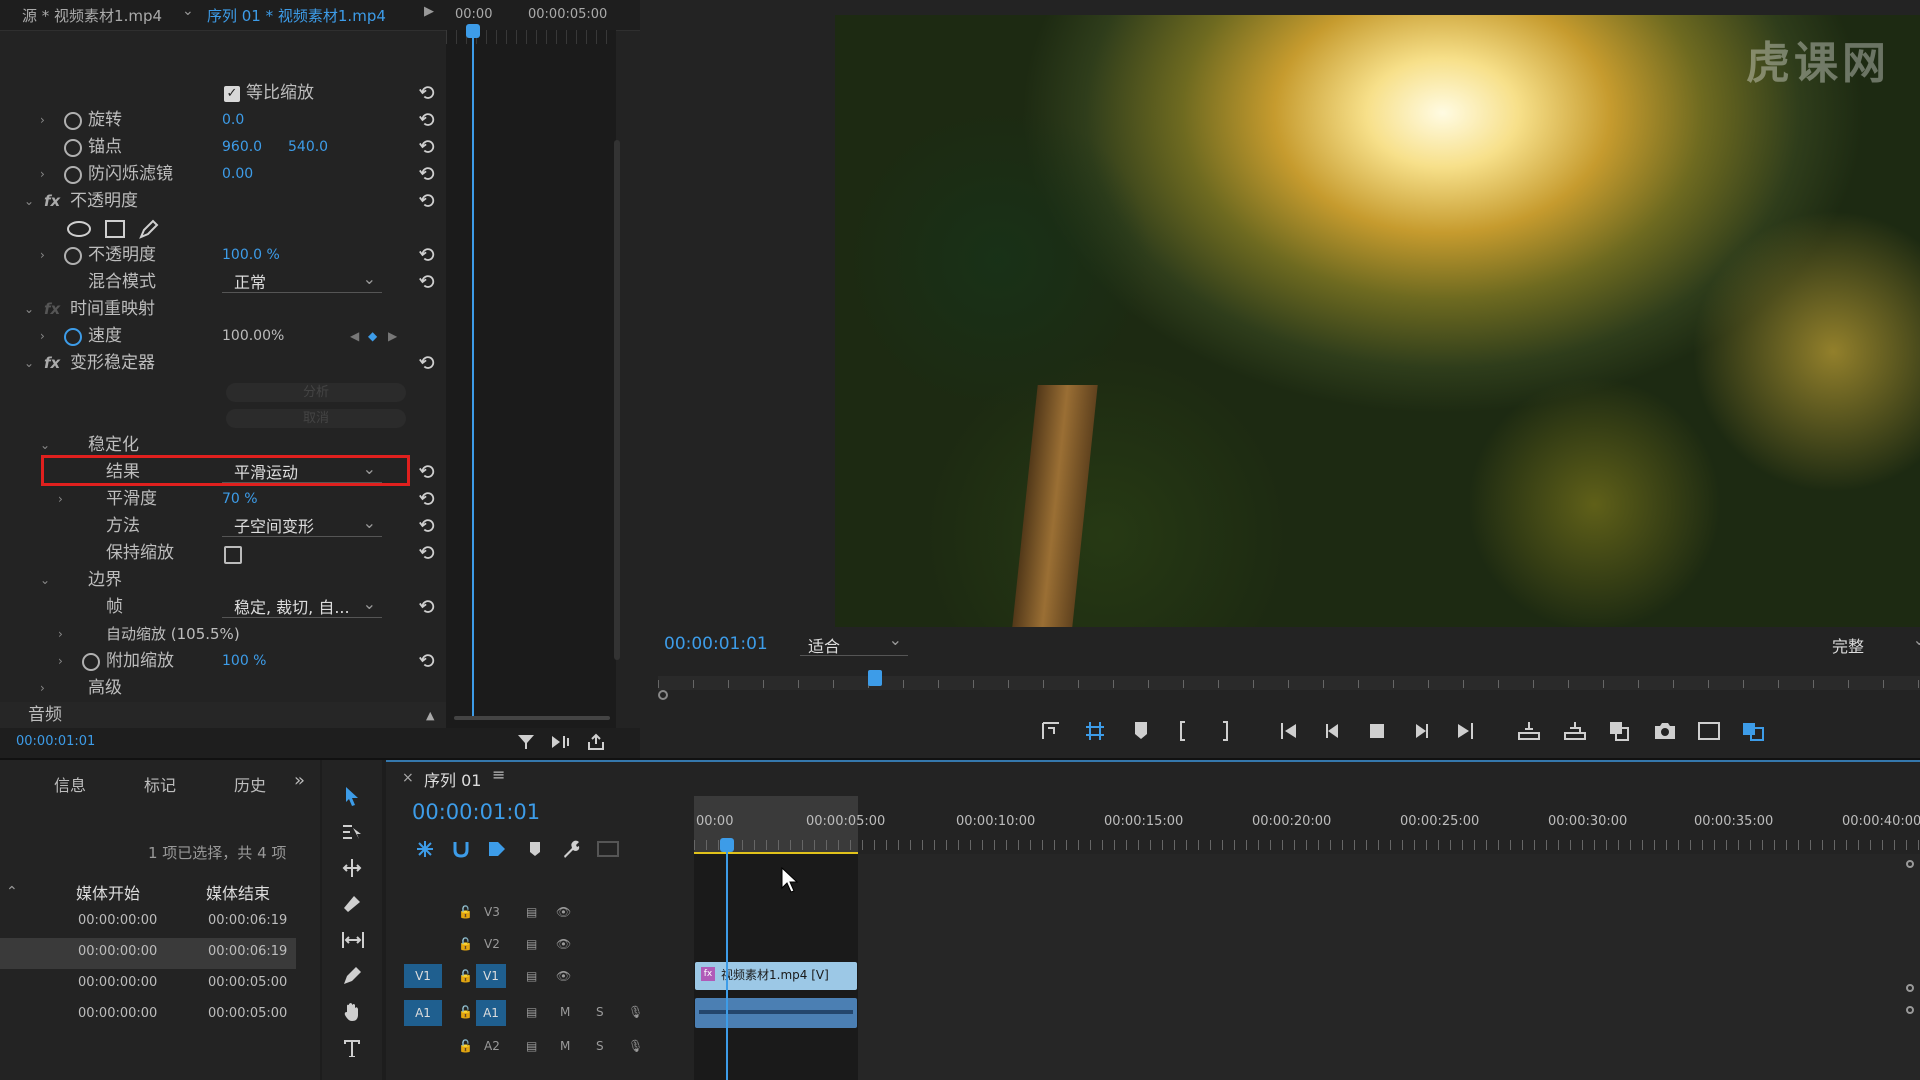 This screenshot has height=1080, width=1920. What do you see at coordinates (352, 1048) in the screenshot?
I see `type-tool-icon` at bounding box center [352, 1048].